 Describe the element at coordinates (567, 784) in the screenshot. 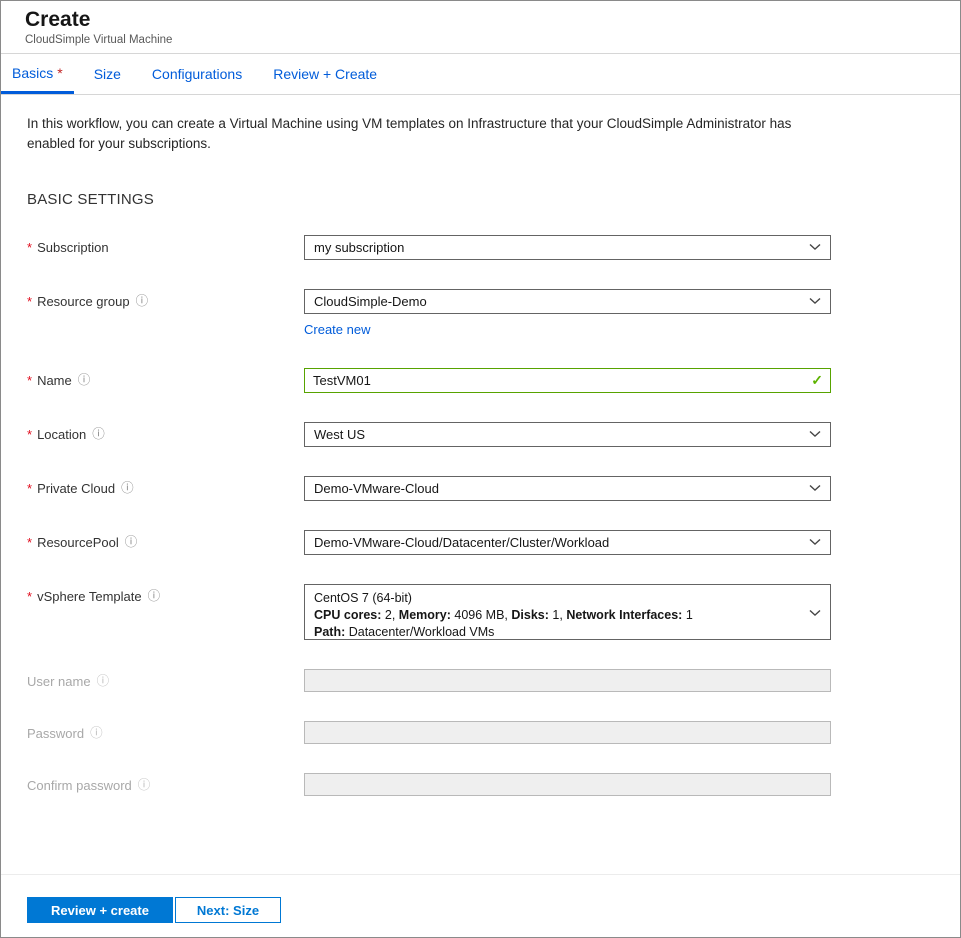

I see `confirm-password-input` at that location.